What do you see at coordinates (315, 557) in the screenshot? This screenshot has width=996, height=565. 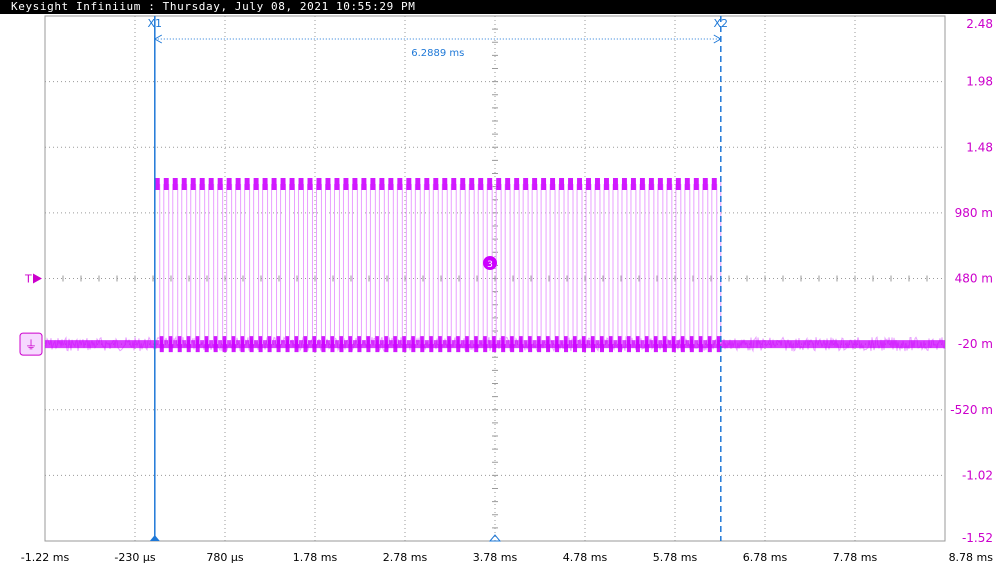 I see `x-tick-label: 1.78 ms` at bounding box center [315, 557].